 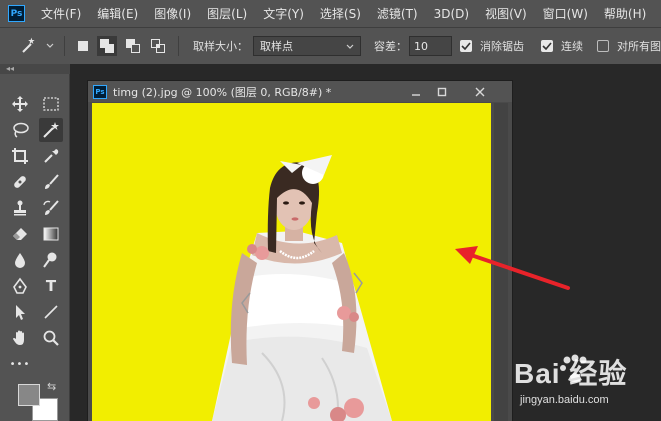 What do you see at coordinates (37, 46) in the screenshot?
I see `tool-preset-picker` at bounding box center [37, 46].